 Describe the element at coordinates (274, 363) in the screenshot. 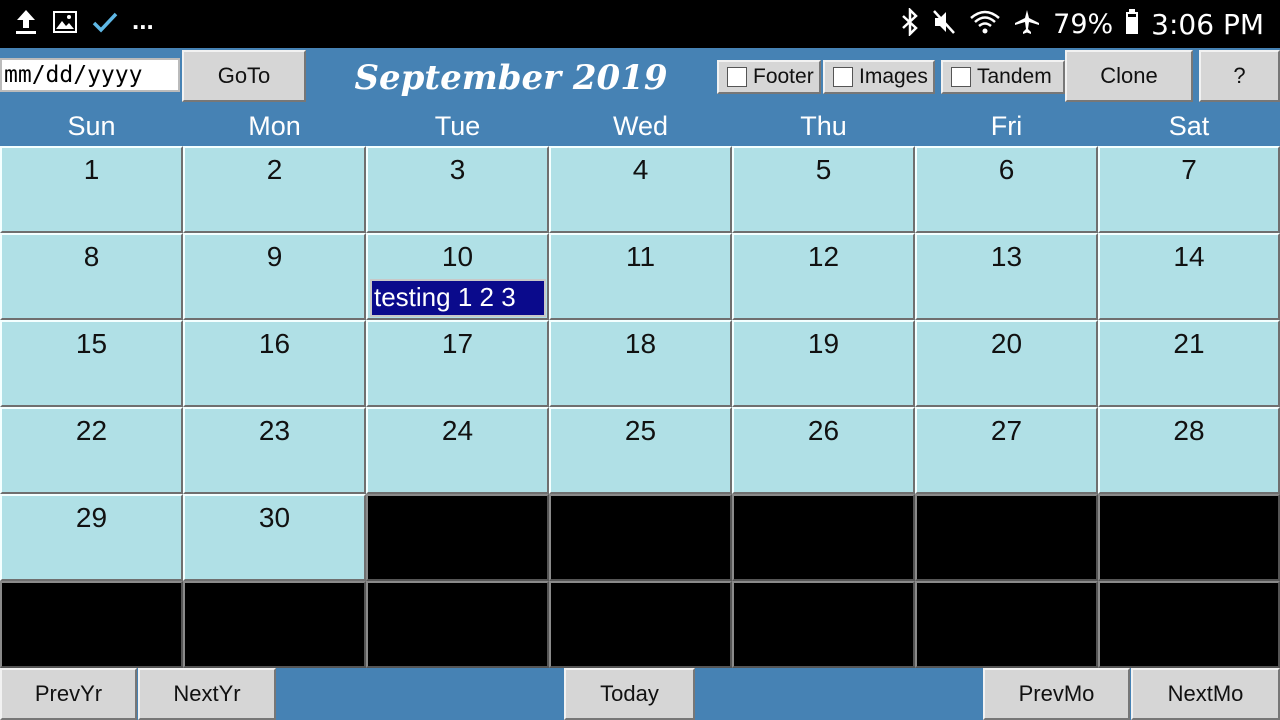

I see `day-cell: 16` at that location.